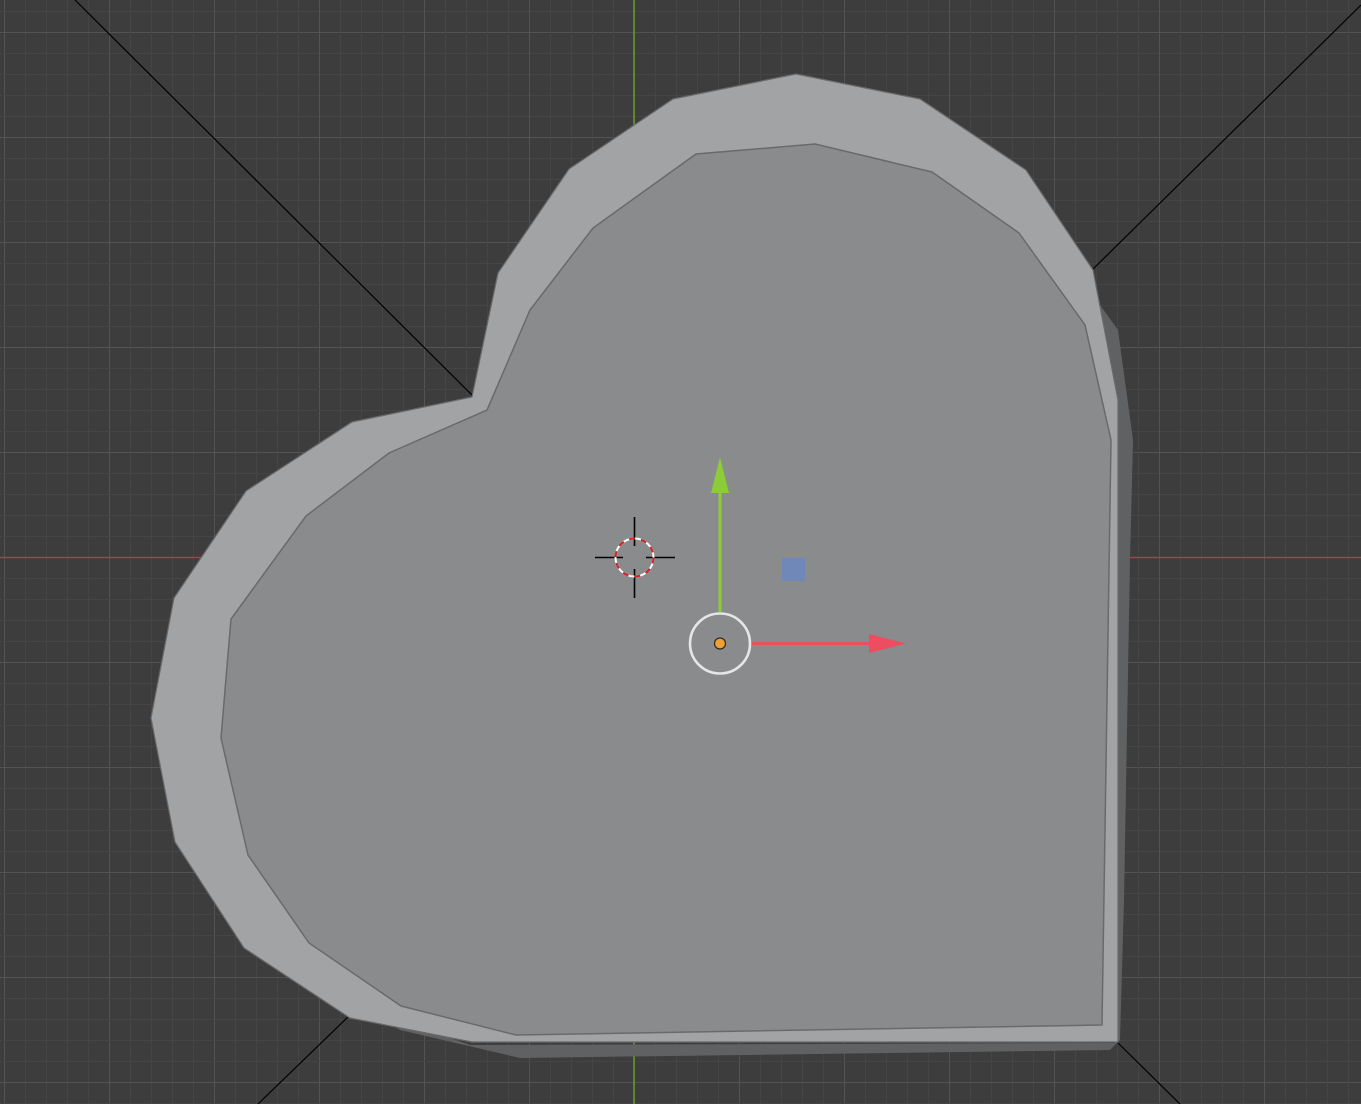 This screenshot has height=1104, width=1361. I want to click on xy-plane-handle-icon, so click(793, 569).